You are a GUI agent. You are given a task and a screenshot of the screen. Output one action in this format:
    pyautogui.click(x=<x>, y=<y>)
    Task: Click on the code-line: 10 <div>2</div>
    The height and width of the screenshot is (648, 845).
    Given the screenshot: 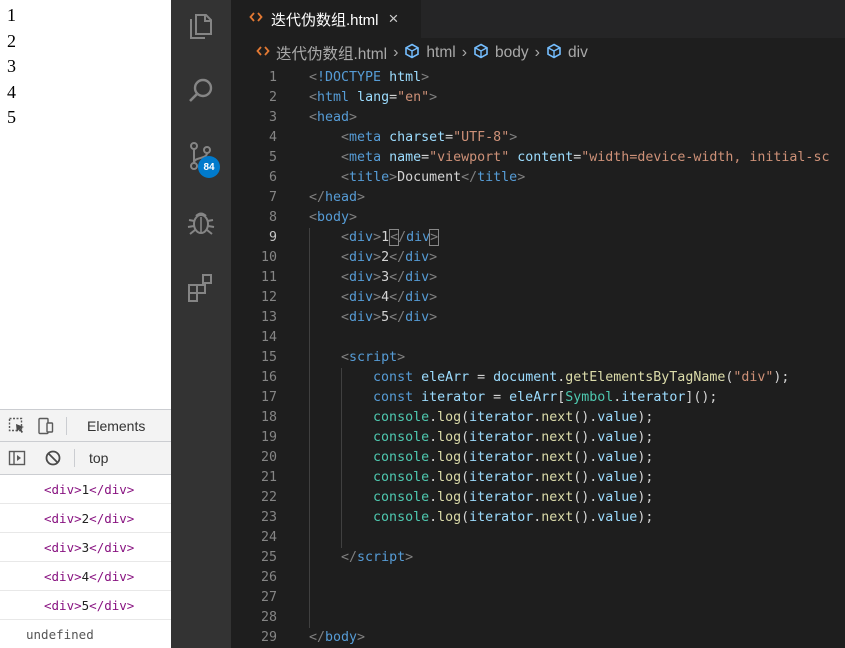 What is the action you would take?
    pyautogui.click(x=538, y=258)
    